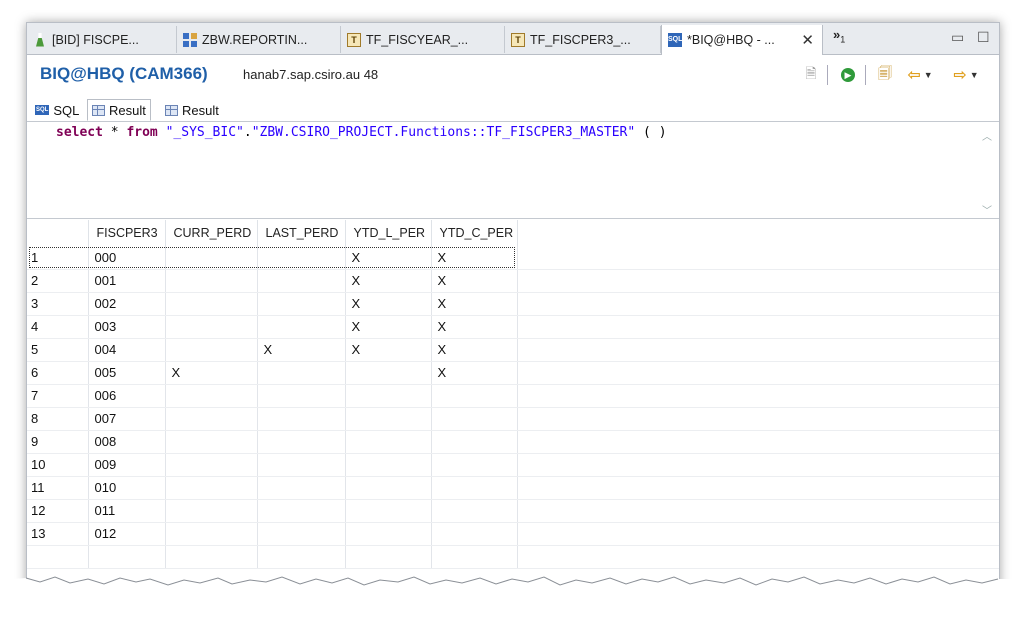 This screenshot has height=621, width=1024. What do you see at coordinates (301, 233) in the screenshot?
I see `column-header-last-perd: LAST_PERD` at bounding box center [301, 233].